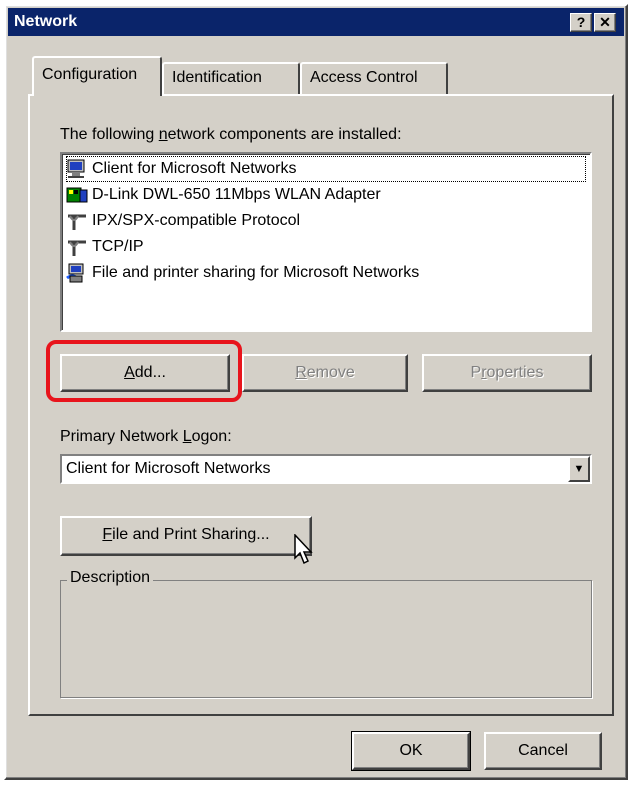  I want to click on ok-button: OK, so click(411, 751).